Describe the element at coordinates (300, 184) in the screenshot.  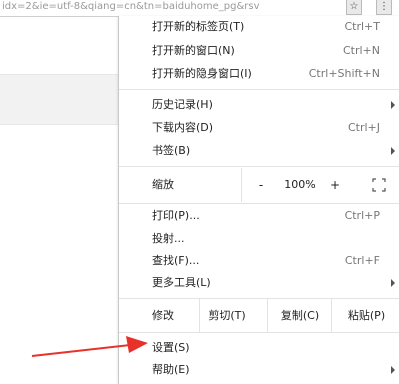
I see `zoom-level: 100%` at that location.